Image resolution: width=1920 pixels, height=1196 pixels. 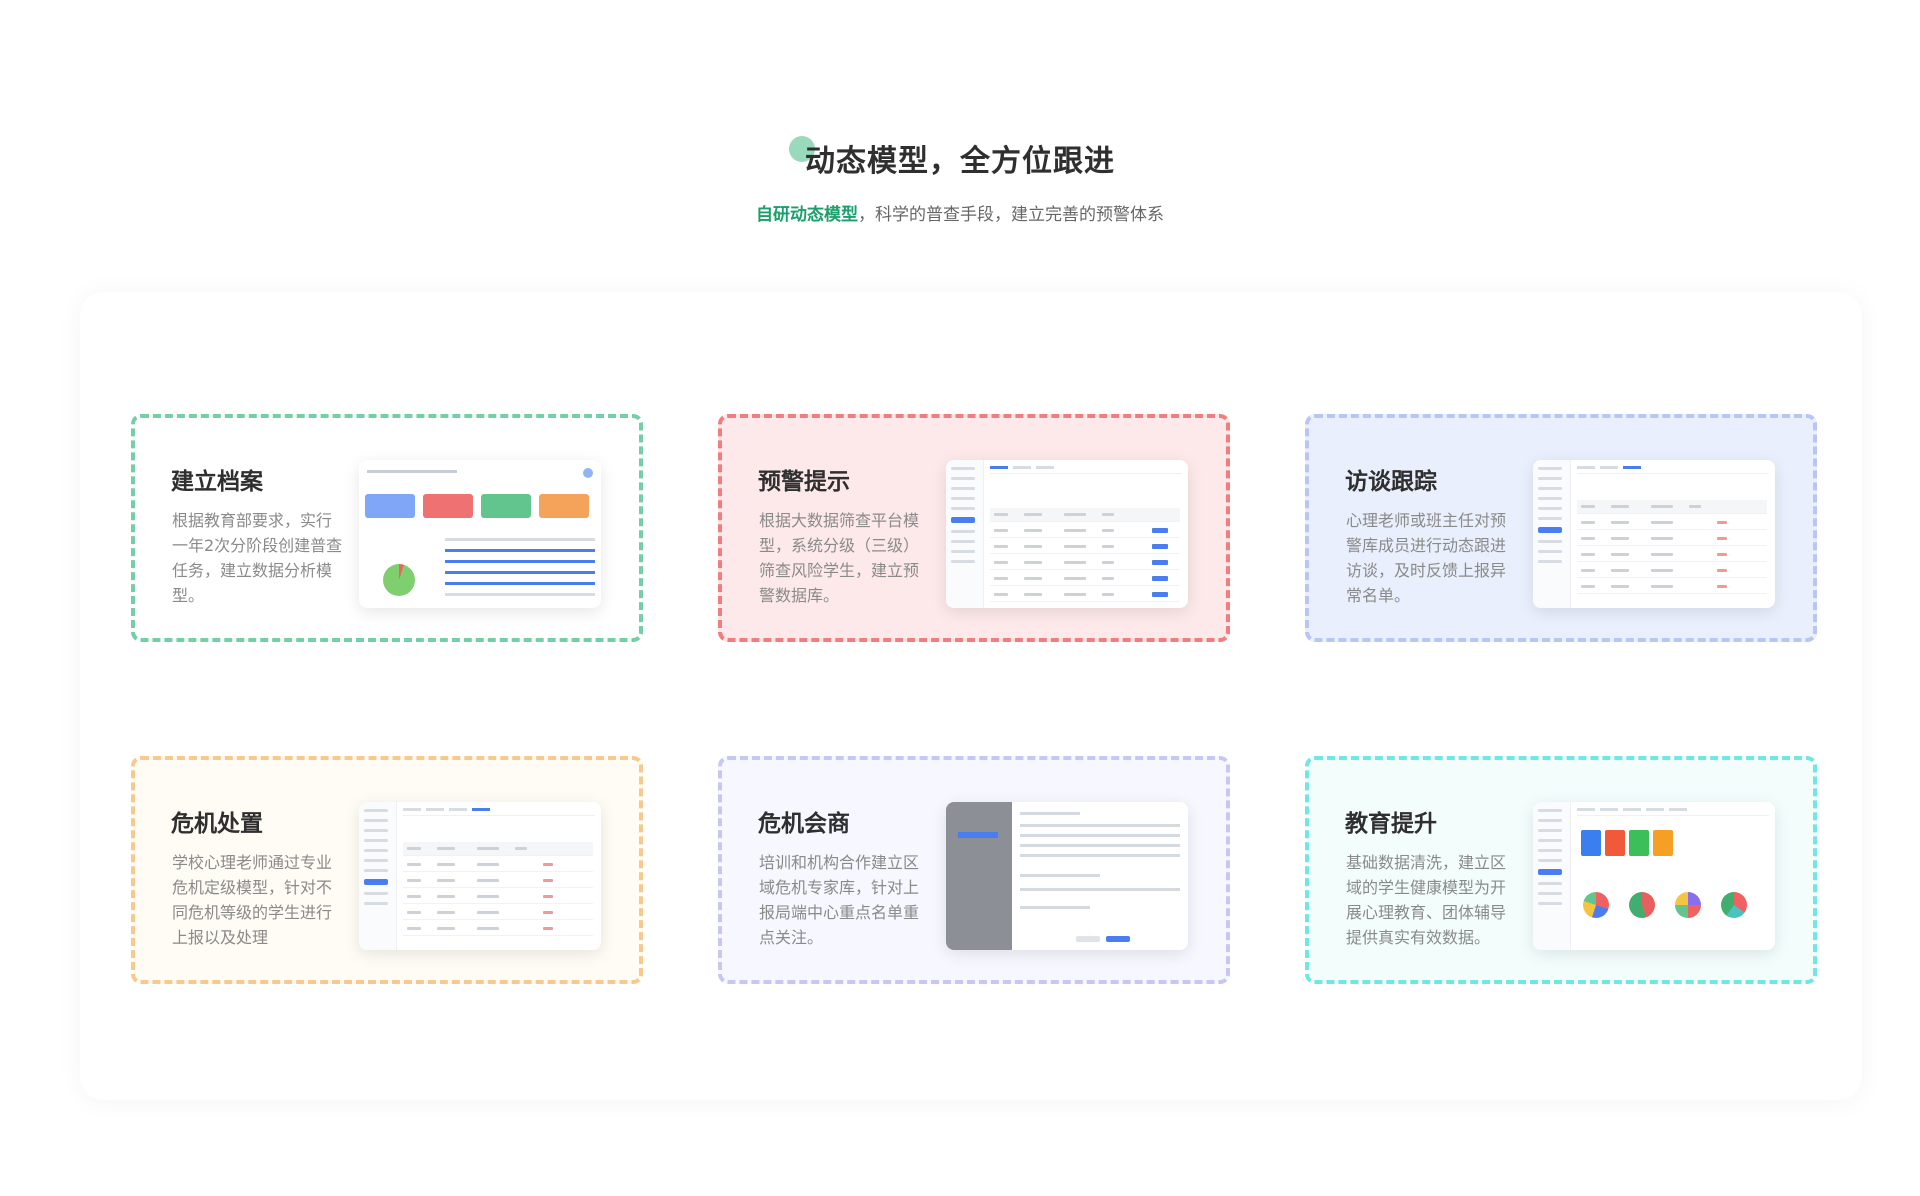 What do you see at coordinates (252, 900) in the screenshot?
I see `card-description: 学校心理老师通过专业危机定级模型，针对不同危机等级的学生进行上报以及处理` at bounding box center [252, 900].